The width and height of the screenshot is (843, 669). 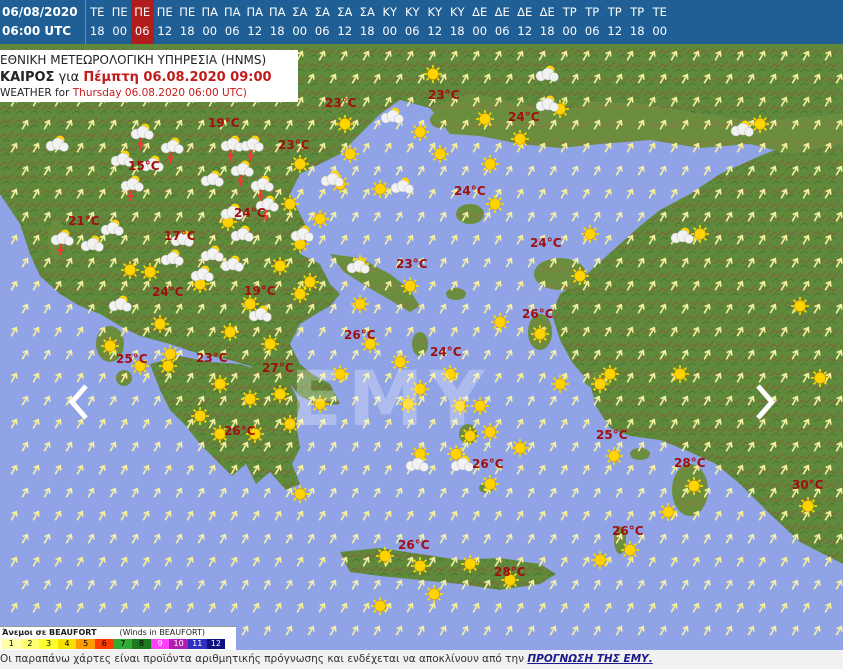 What do you see at coordinates (808, 485) in the screenshot?
I see `temperature-label: 30°C` at bounding box center [808, 485].